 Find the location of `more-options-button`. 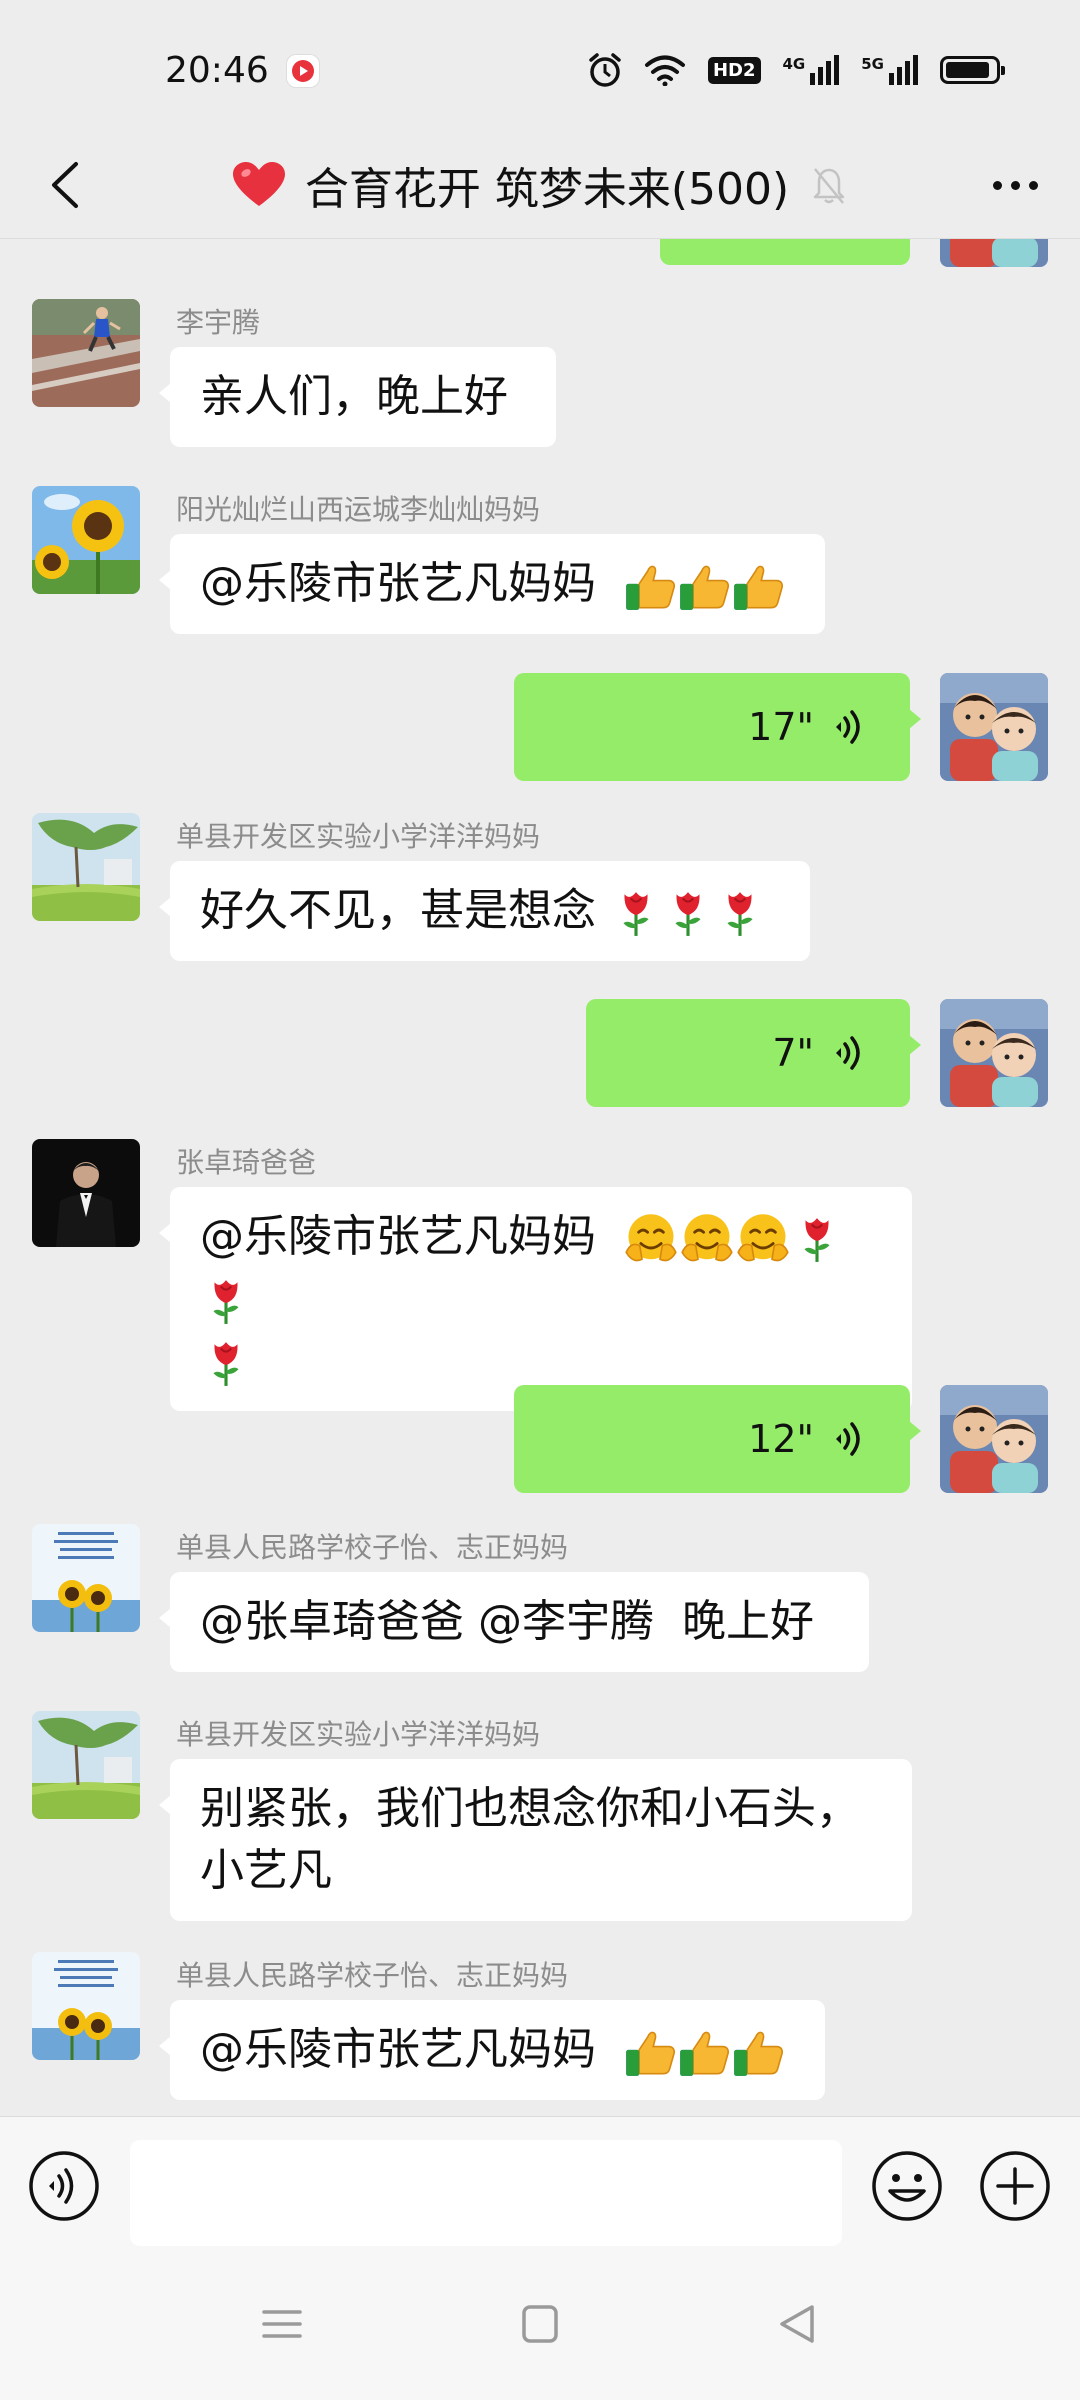

more-options-button is located at coordinates (1015, 185).